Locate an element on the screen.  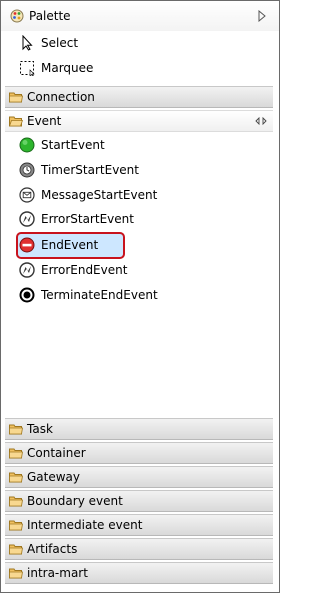
error-end-event-icon is located at coordinates (27, 270).